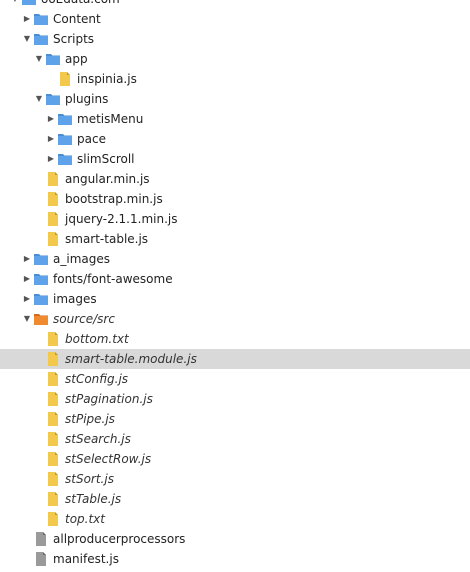 This screenshot has width=470, height=572. I want to click on tree-file-row: stPipe.js, so click(235, 419).